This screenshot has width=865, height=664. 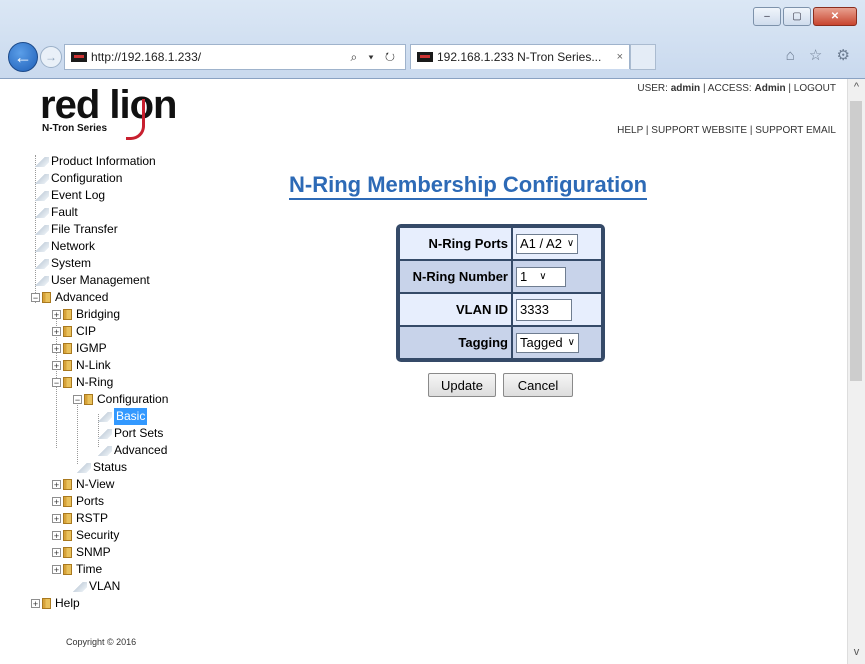 What do you see at coordinates (98, 314) in the screenshot?
I see `tree-label: Bridging` at bounding box center [98, 314].